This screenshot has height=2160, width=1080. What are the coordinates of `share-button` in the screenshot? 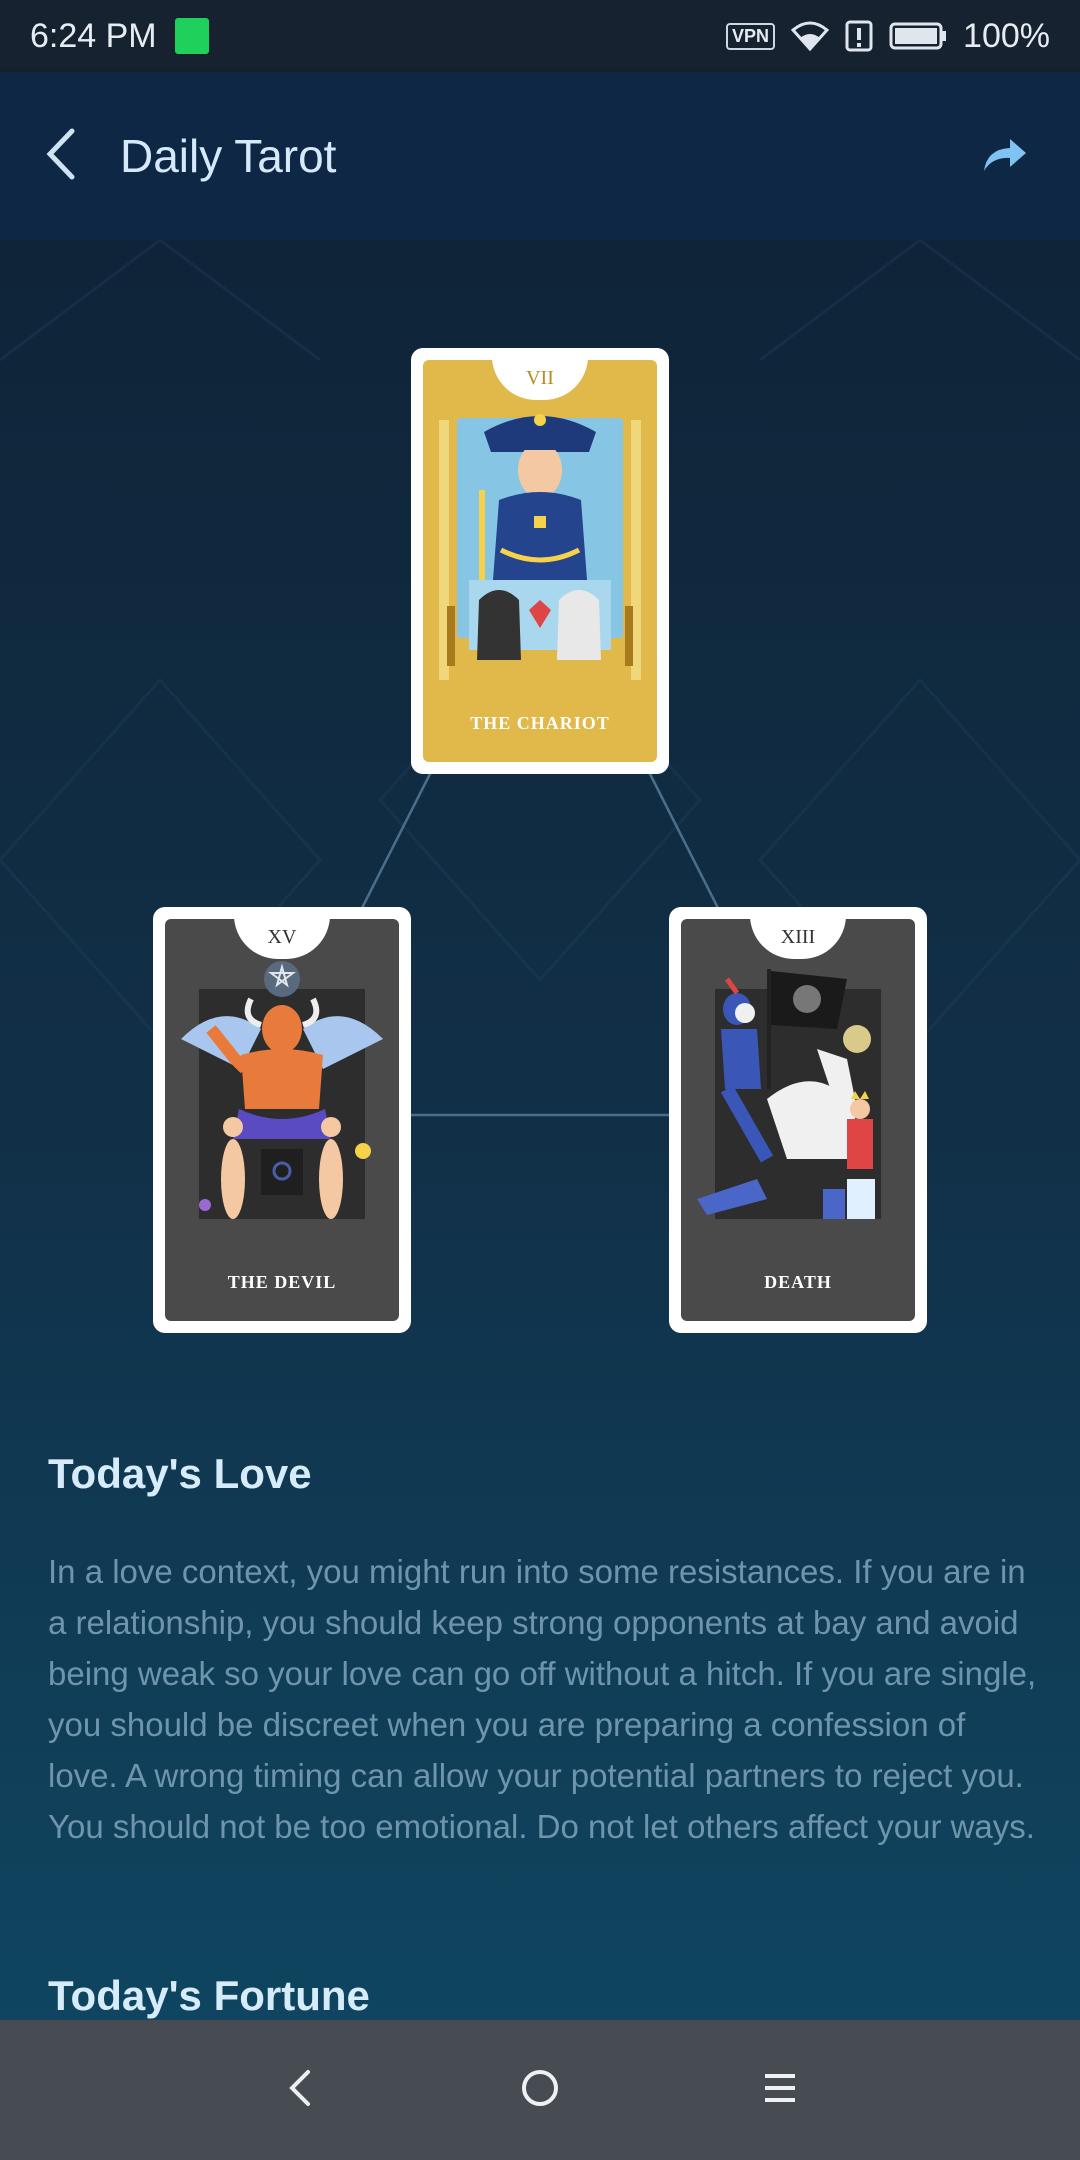 It's located at (1005, 157).